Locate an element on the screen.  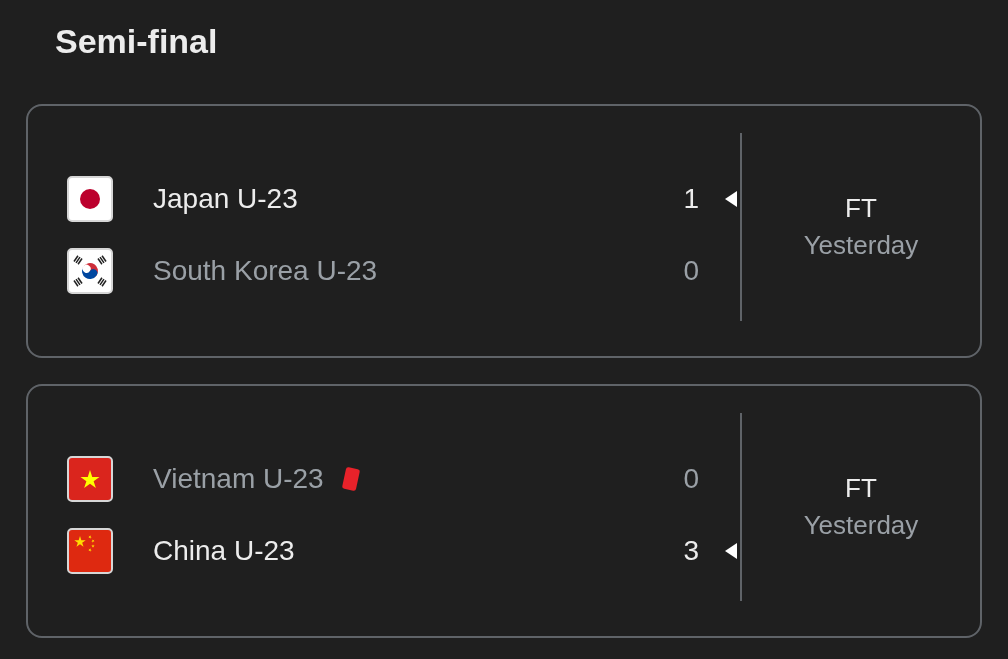
team-name: Japan U-23 is located at coordinates (225, 199).